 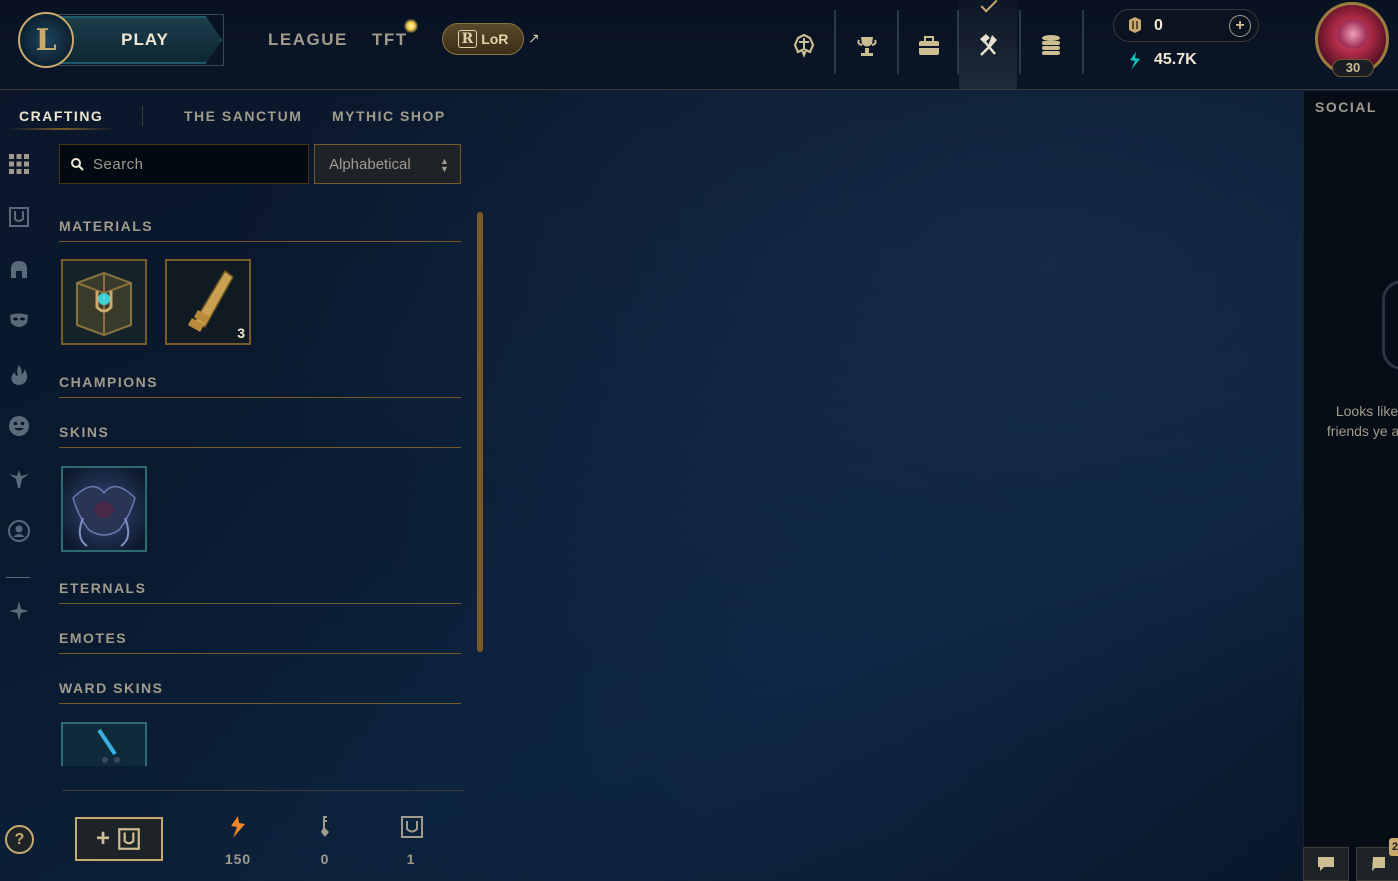 I want to click on orange-essence-icon, so click(x=238, y=827).